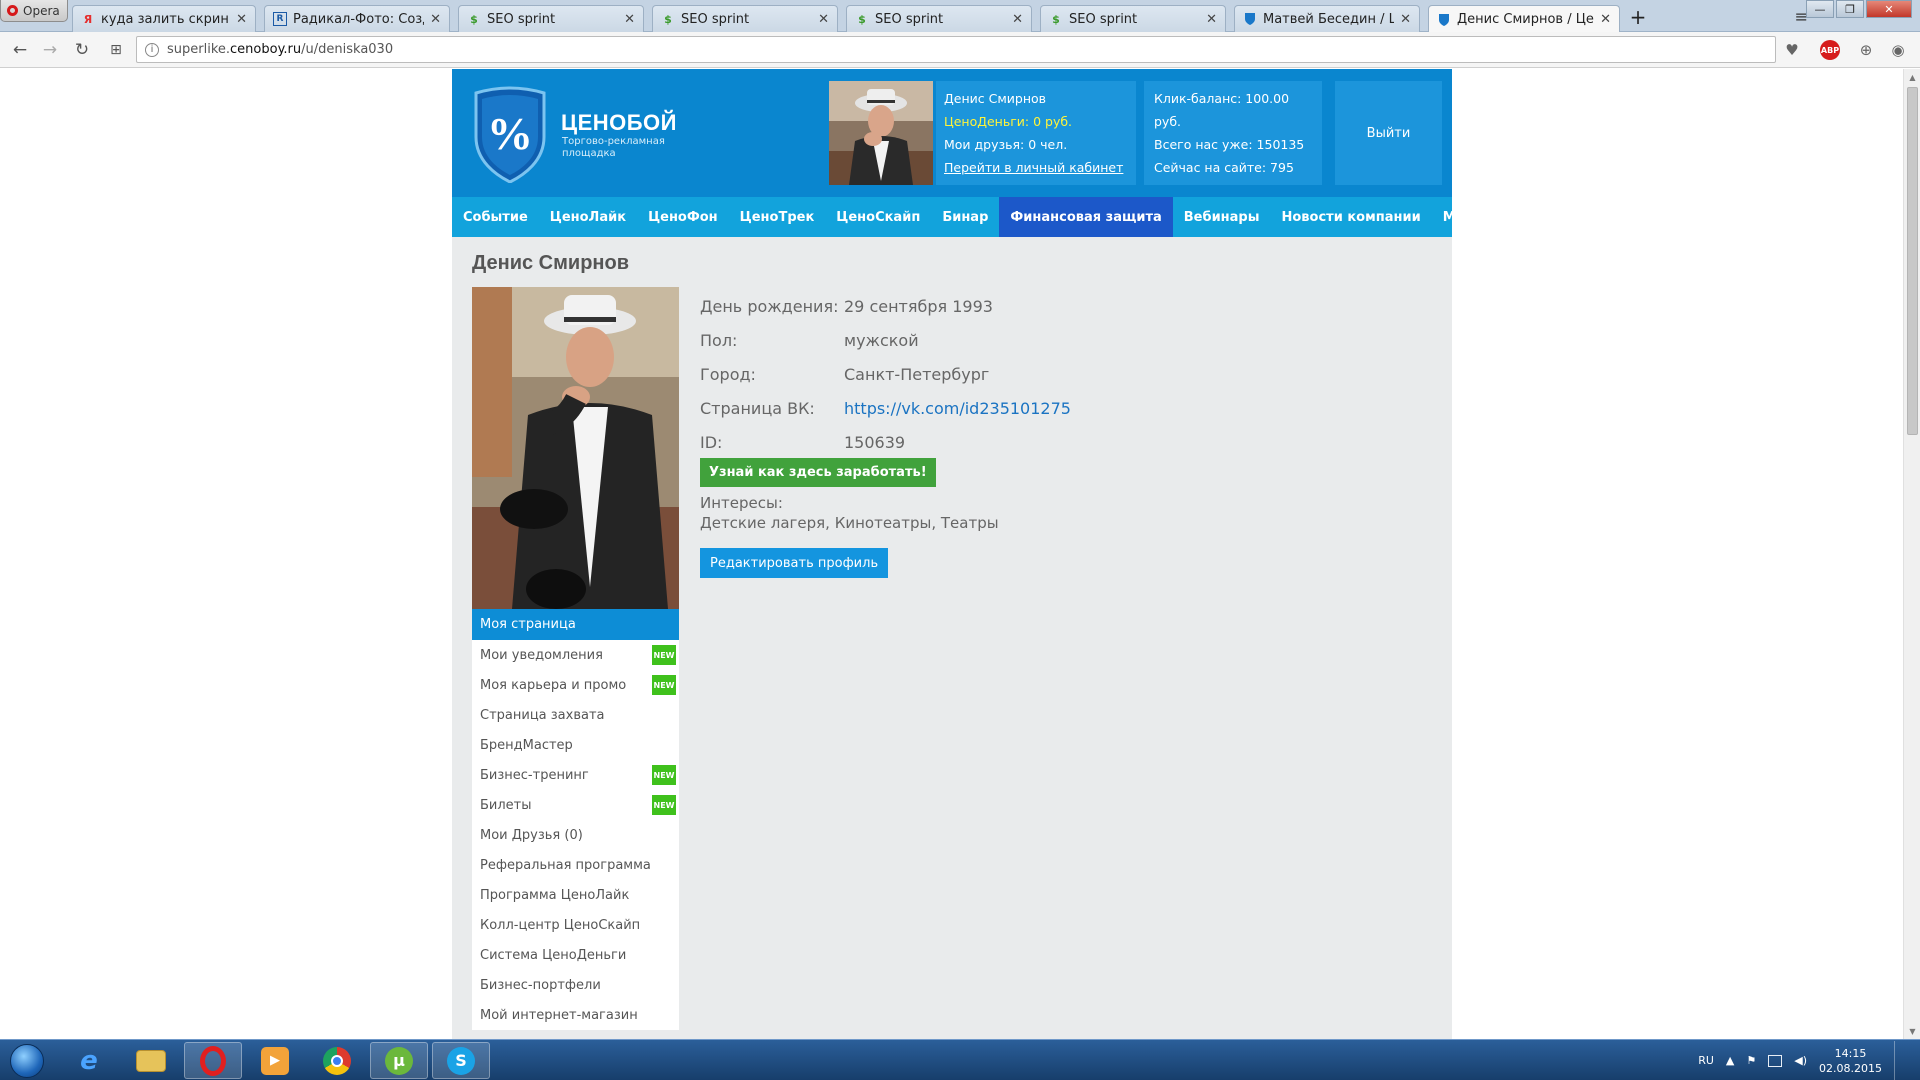 Image resolution: width=1920 pixels, height=1080 pixels. I want to click on opera-logo-icon, so click(12, 10).